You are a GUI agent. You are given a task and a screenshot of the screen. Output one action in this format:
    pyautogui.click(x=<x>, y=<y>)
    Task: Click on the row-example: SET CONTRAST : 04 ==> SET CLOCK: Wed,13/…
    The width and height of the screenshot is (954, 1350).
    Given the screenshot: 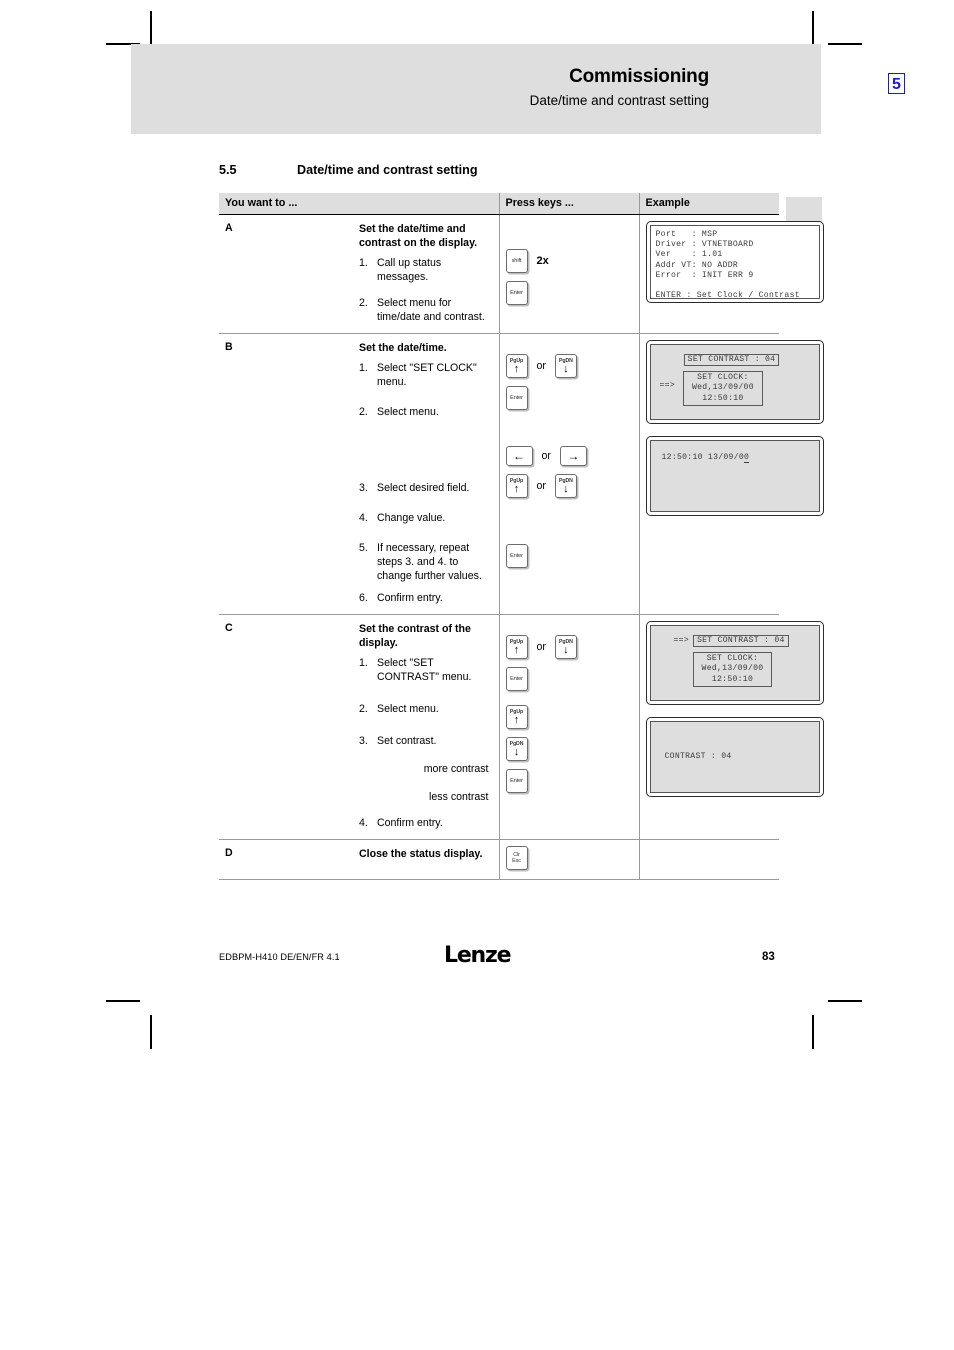 What is the action you would take?
    pyautogui.click(x=731, y=474)
    